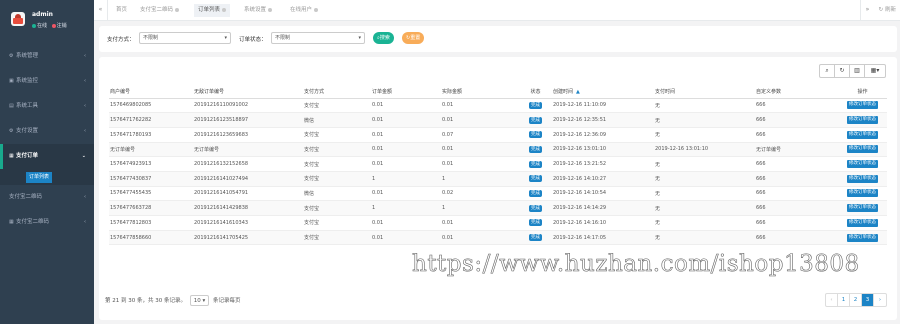  What do you see at coordinates (603, 92) in the screenshot?
I see `column-header-created: 创建时间 ▲` at bounding box center [603, 92].